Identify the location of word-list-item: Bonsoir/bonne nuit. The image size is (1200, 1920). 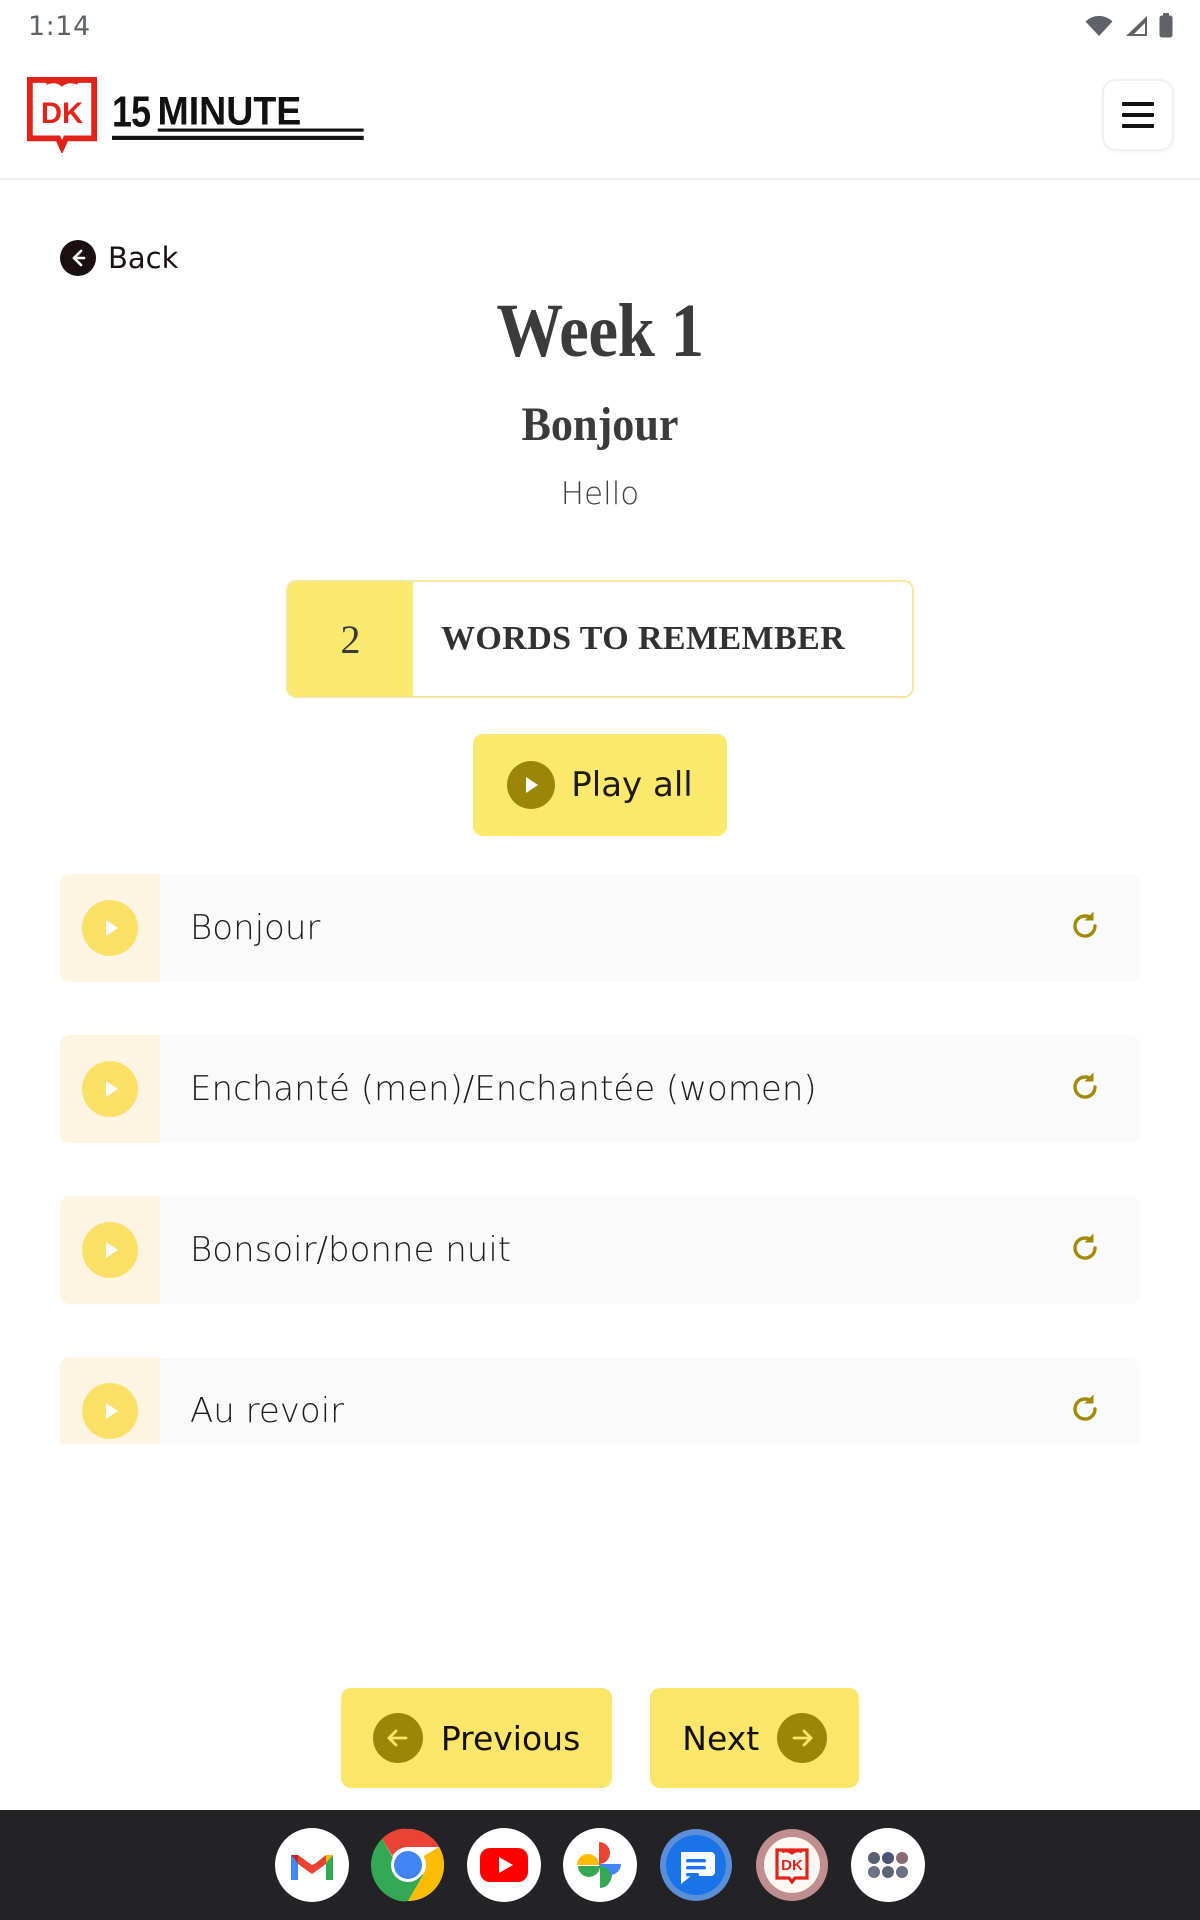
(600, 1250).